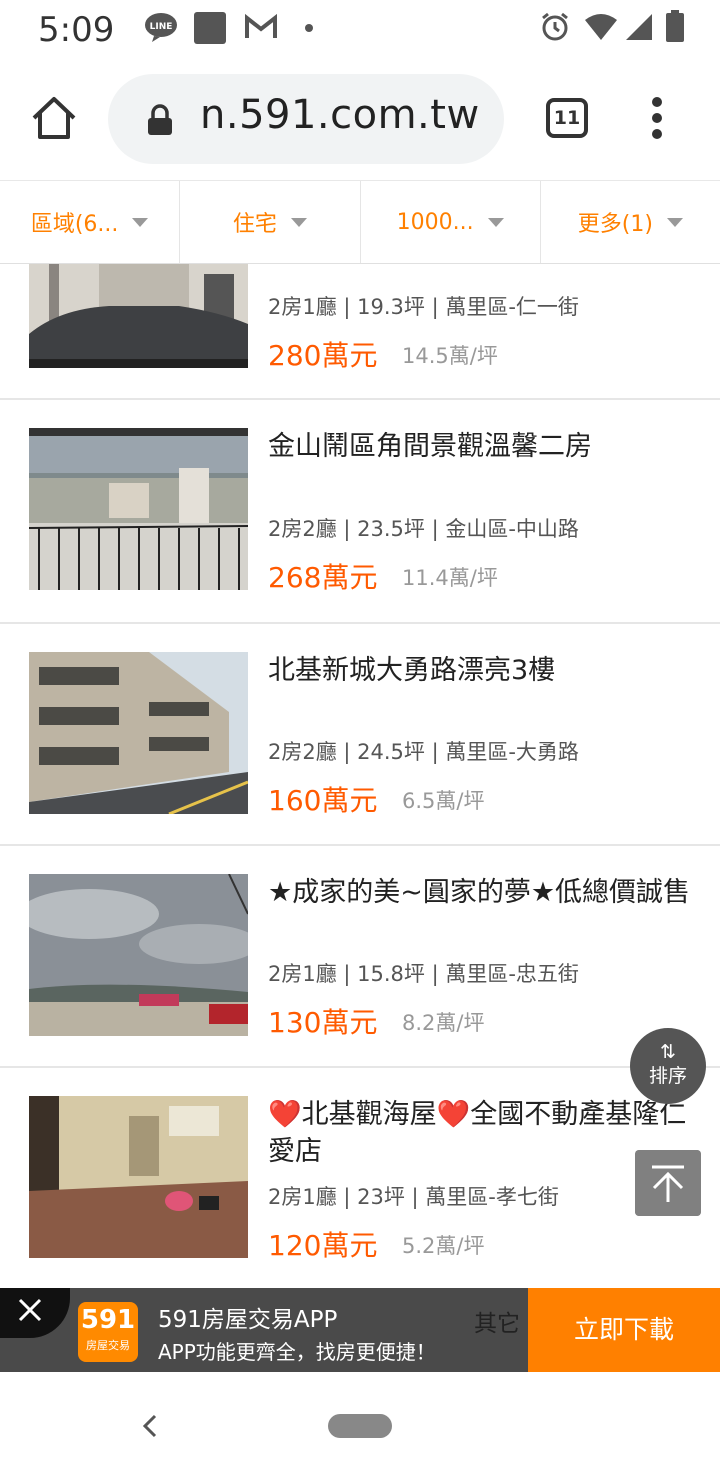 The image size is (720, 1480). I want to click on back-icon, so click(150, 1426).